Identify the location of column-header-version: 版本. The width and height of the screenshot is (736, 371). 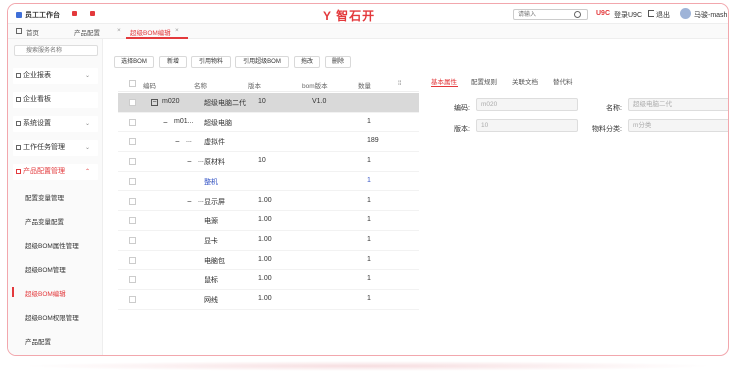
(254, 85).